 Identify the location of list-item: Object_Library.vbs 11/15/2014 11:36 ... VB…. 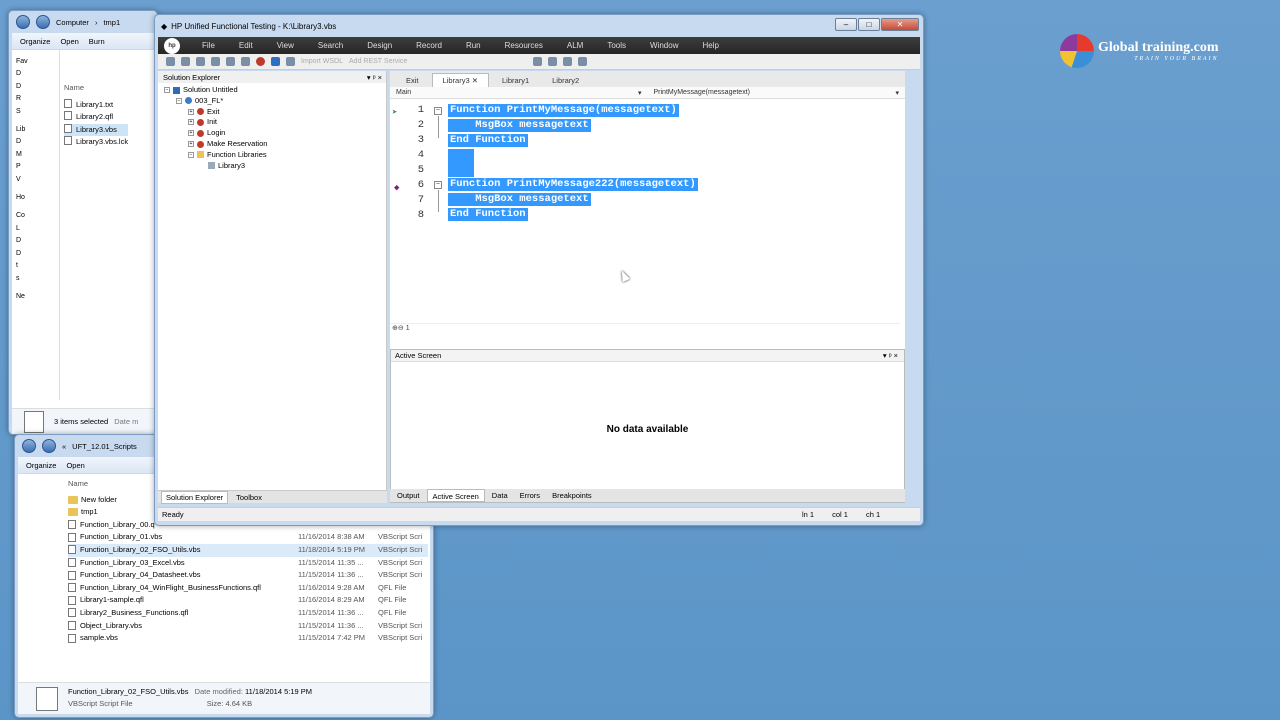
(248, 626).